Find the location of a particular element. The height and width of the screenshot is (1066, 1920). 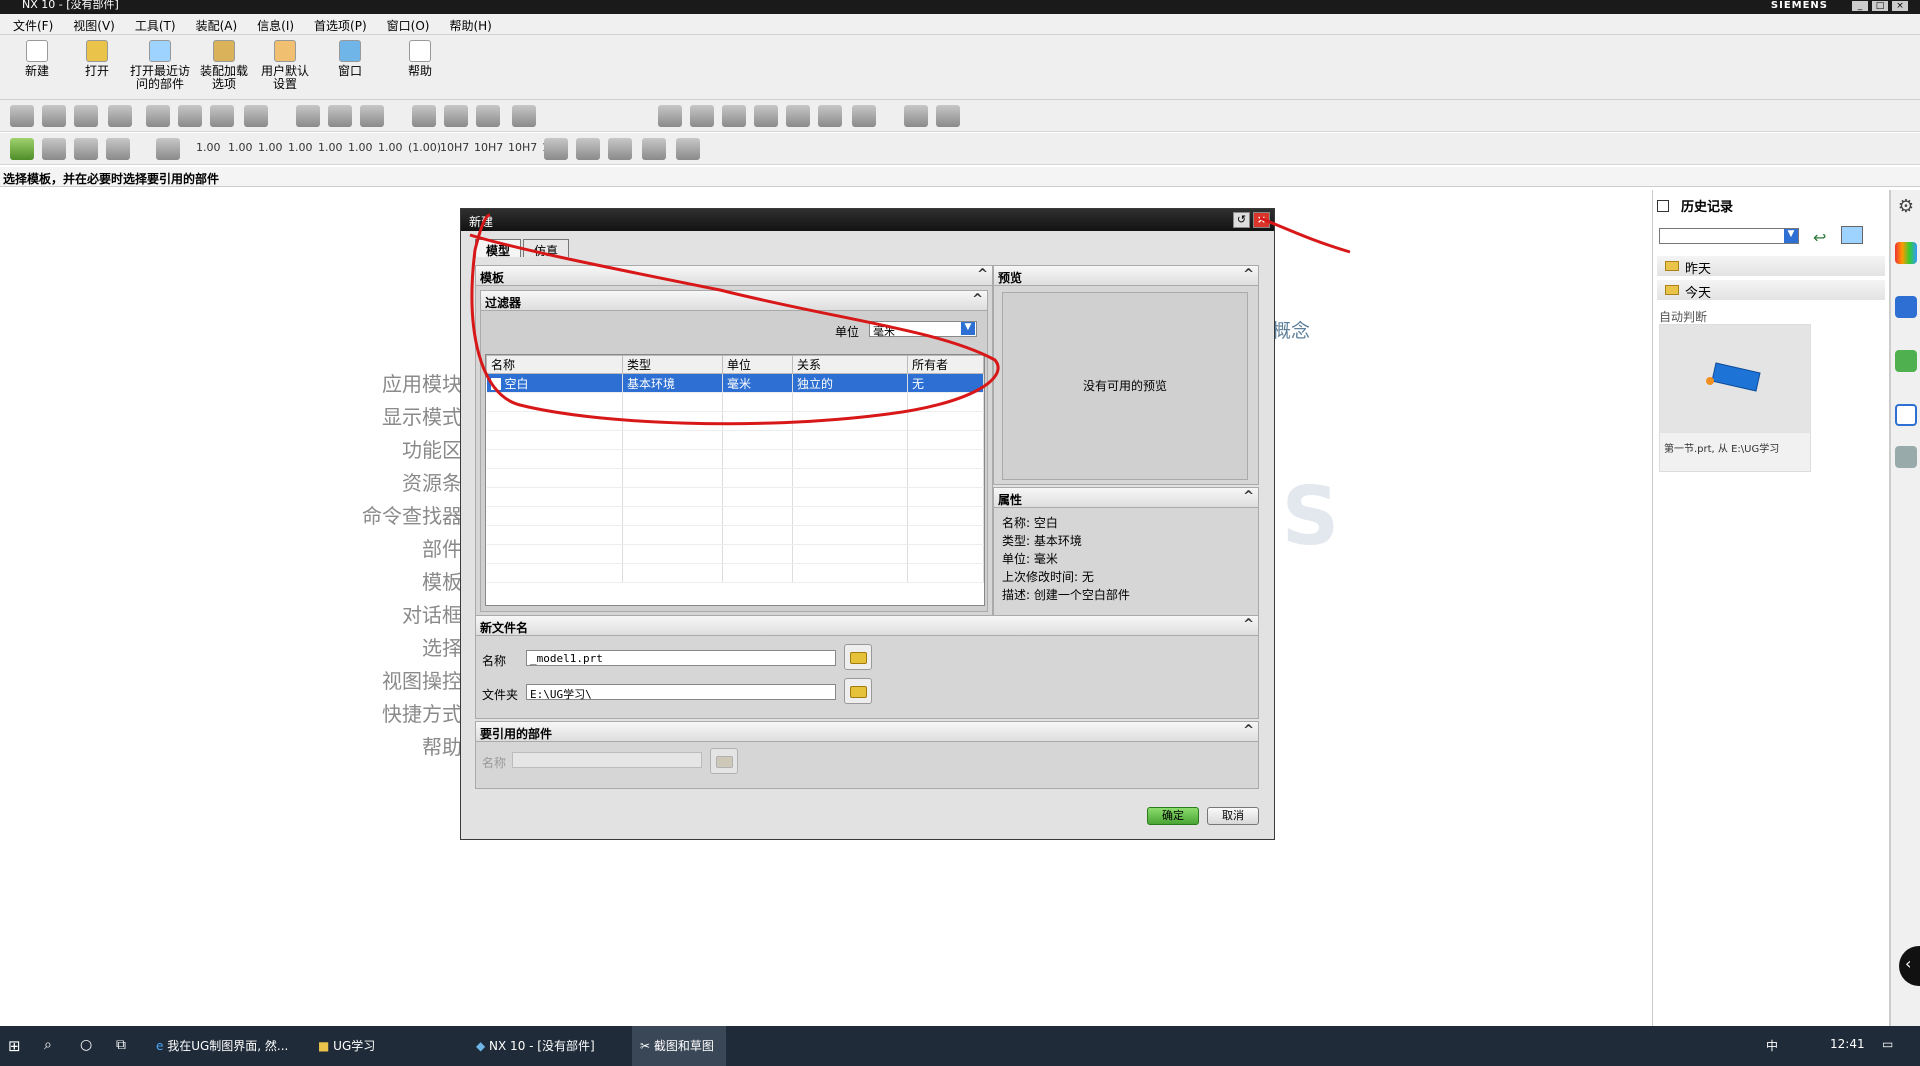

table-cell: 空白 is located at coordinates (554, 383).